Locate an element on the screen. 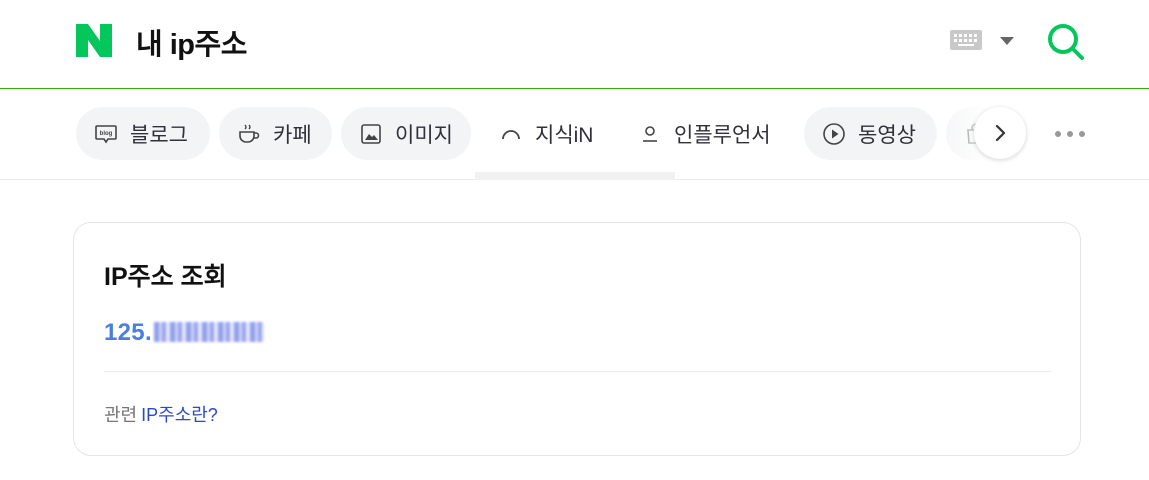 This screenshot has width=1149, height=480. ip-address-value: 125. is located at coordinates (184, 333).